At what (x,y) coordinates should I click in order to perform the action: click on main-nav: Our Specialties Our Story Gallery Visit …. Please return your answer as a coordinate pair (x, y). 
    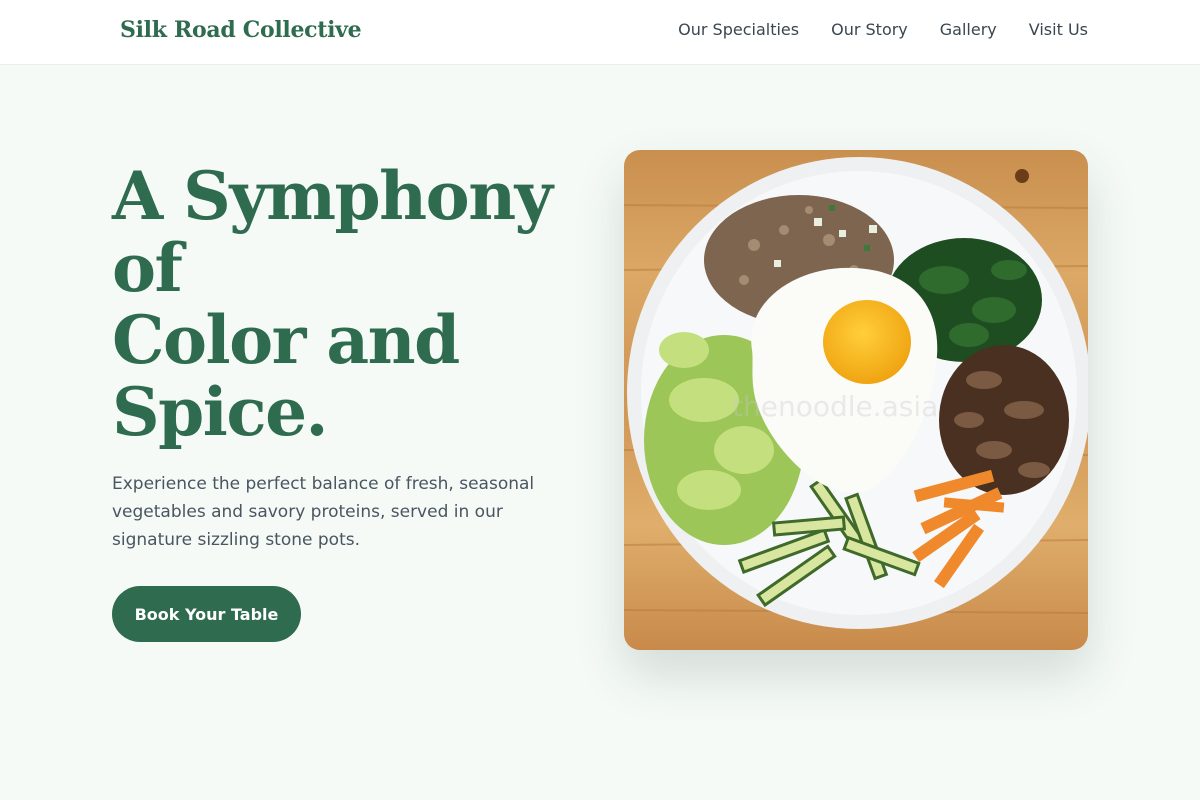
    Looking at the image, I should click on (883, 29).